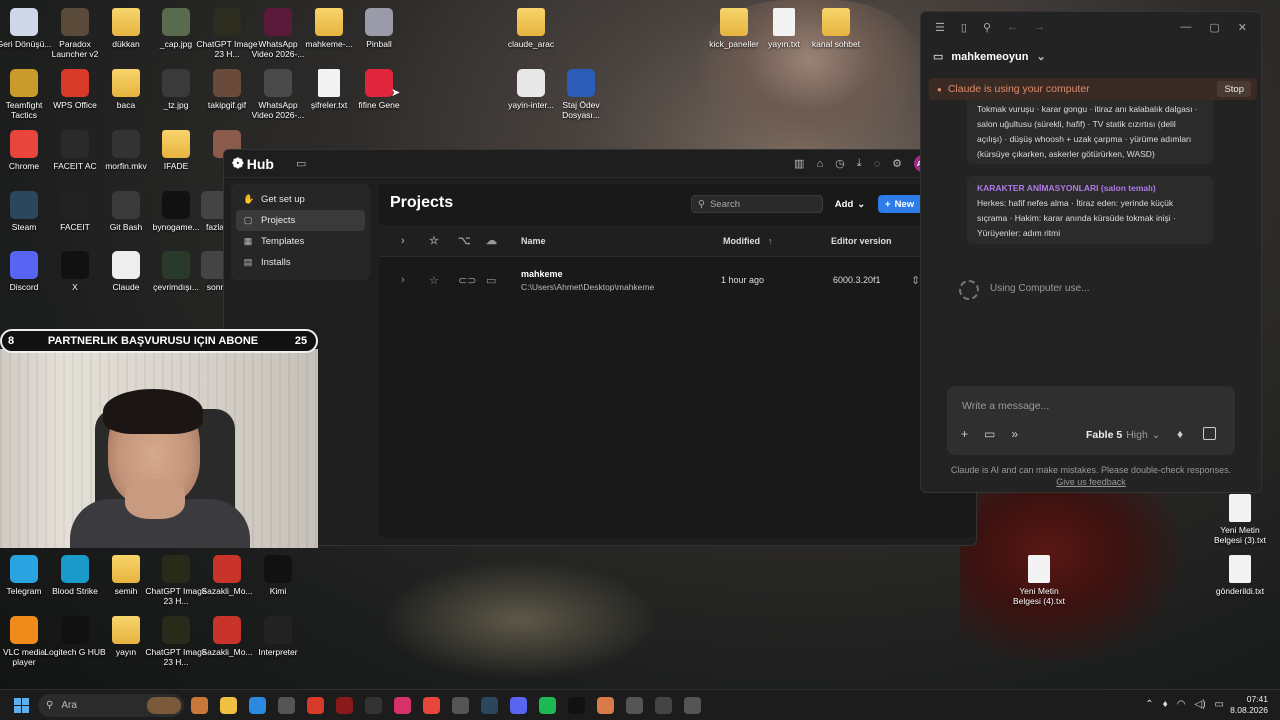 This screenshot has width=1280, height=720. What do you see at coordinates (379, 28) in the screenshot?
I see `desktop-icon: Pinball` at bounding box center [379, 28].